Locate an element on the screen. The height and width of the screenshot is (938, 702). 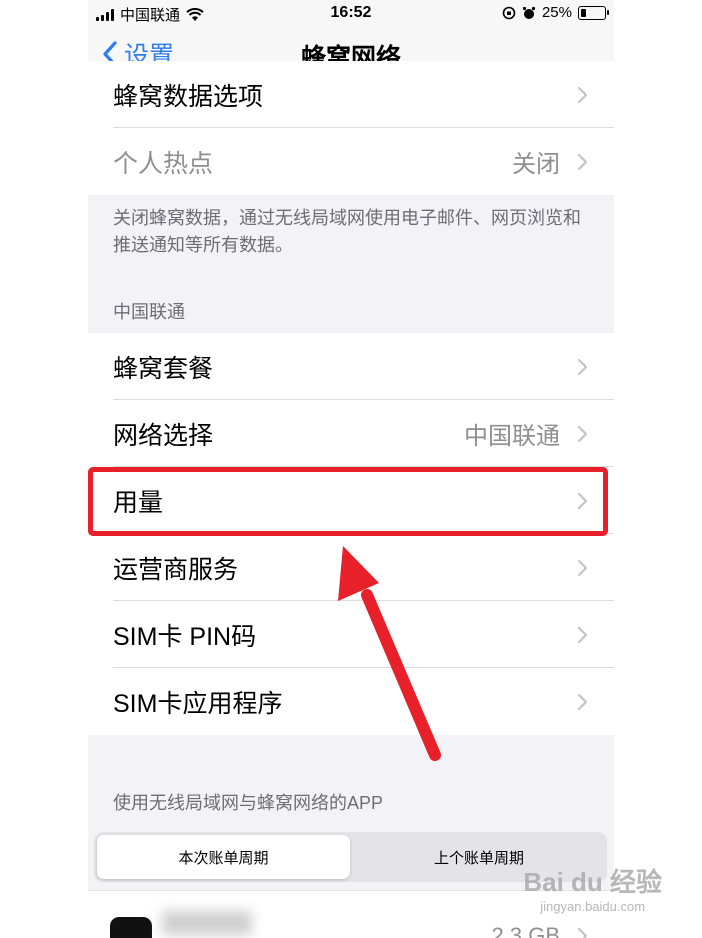
watermark-logo-text: Bai du 经验 is located at coordinates (592, 882).